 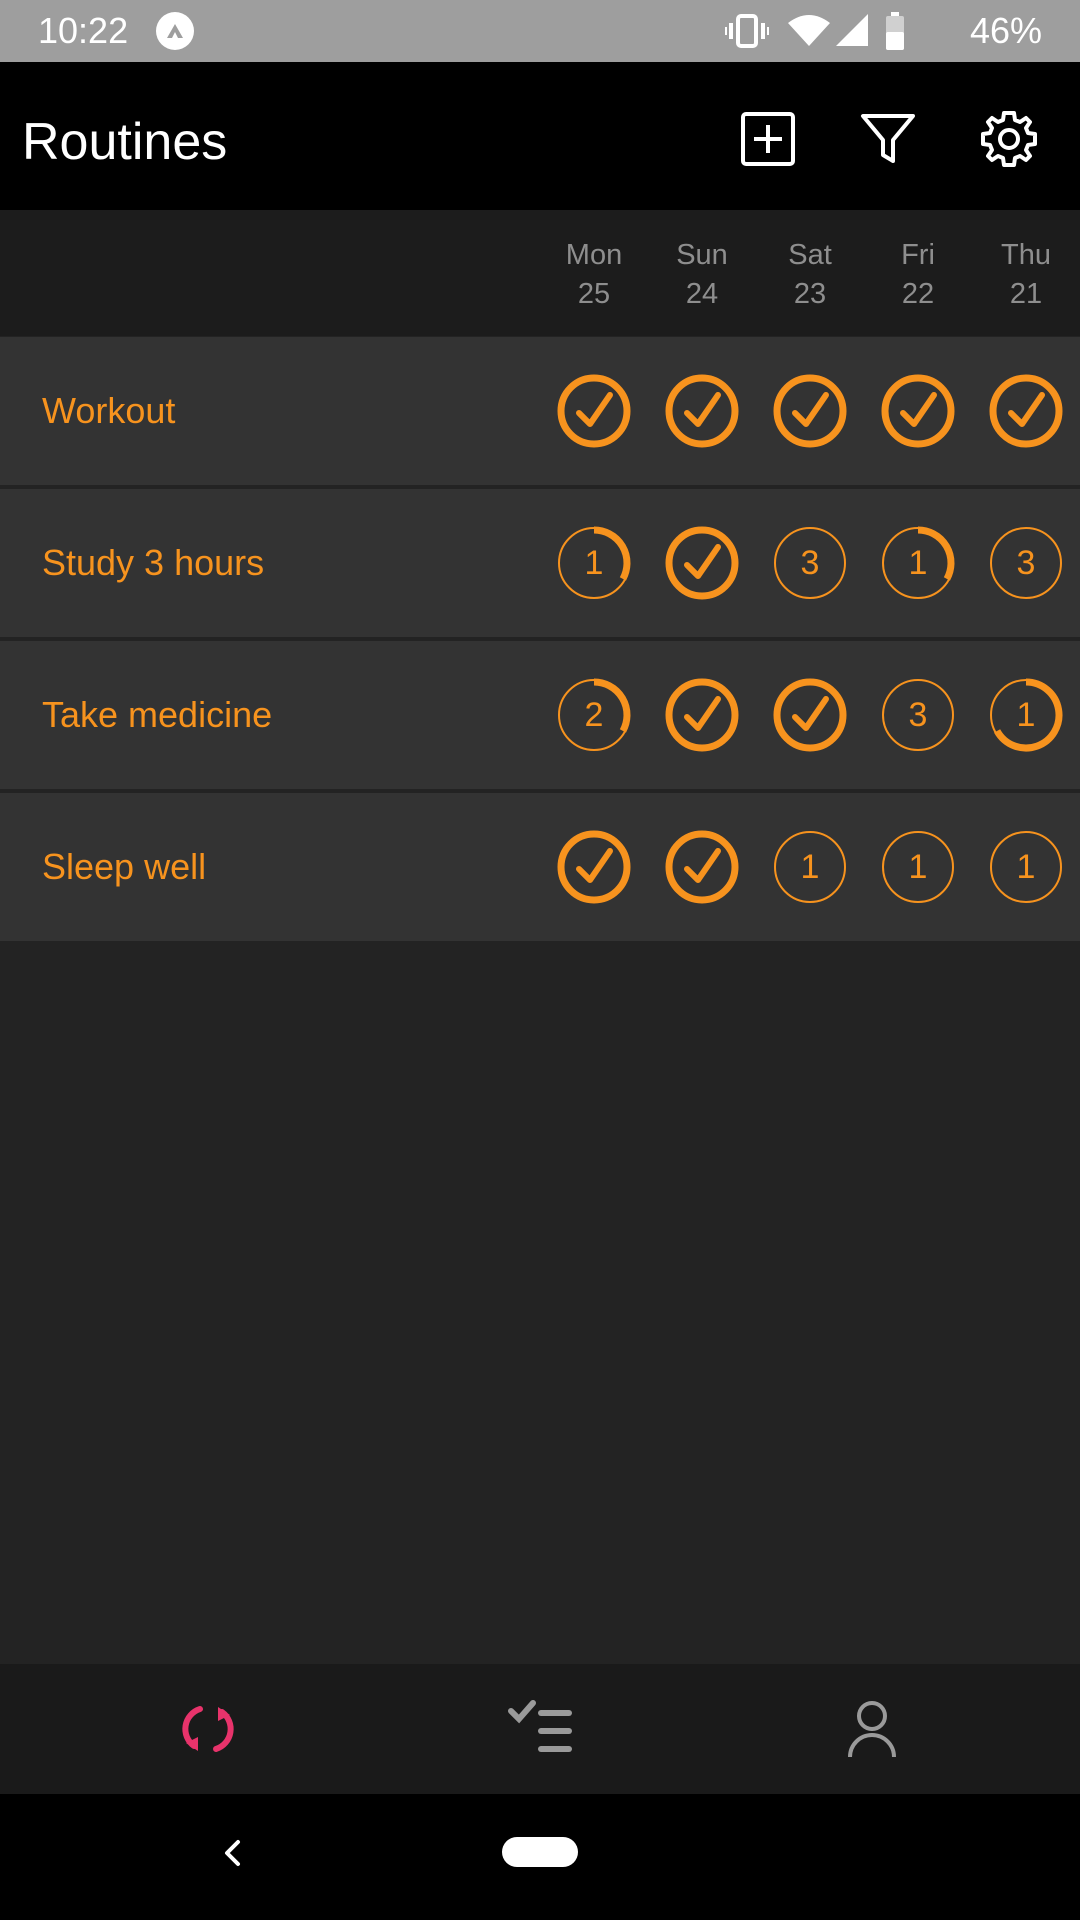 What do you see at coordinates (540, 1726) in the screenshot?
I see `checklist-icon` at bounding box center [540, 1726].